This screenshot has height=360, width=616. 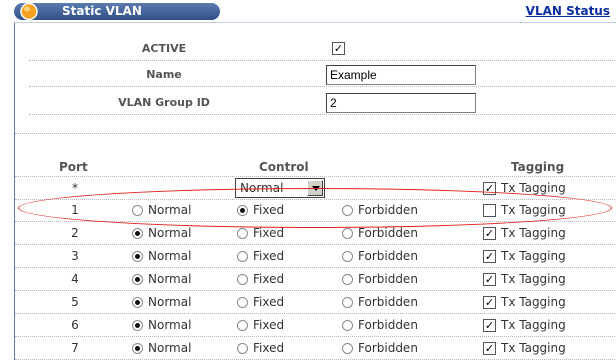 I want to click on table-row: 5 Normal Fixed Forbidden ✓ Tx Tagging, so click(x=315, y=303).